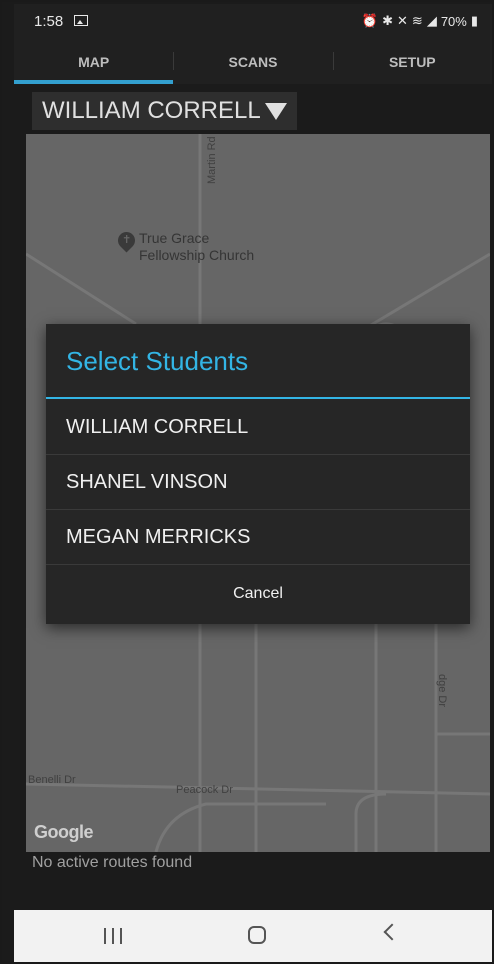 This screenshot has width=494, height=964. I want to click on status-icons: ⏰ ✱ ✕ ≋ ◢ 70% ▮, so click(420, 21).